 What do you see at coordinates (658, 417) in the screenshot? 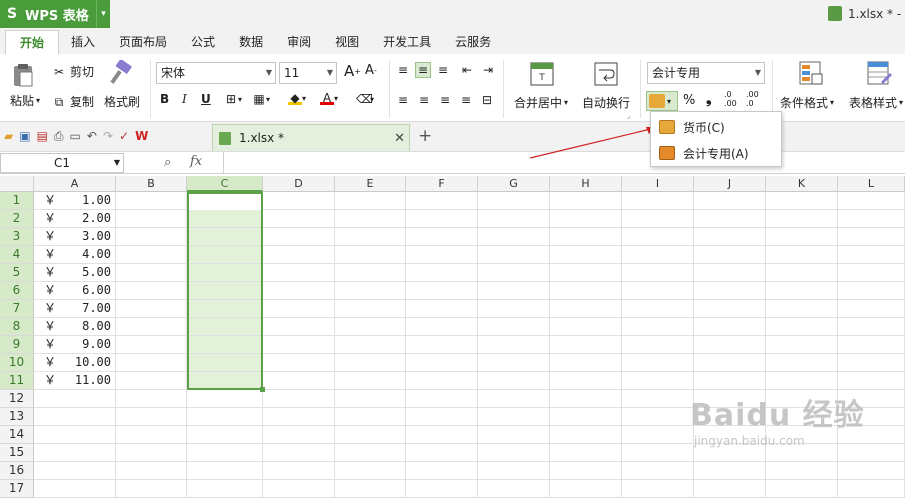
I see `cell-i13` at bounding box center [658, 417].